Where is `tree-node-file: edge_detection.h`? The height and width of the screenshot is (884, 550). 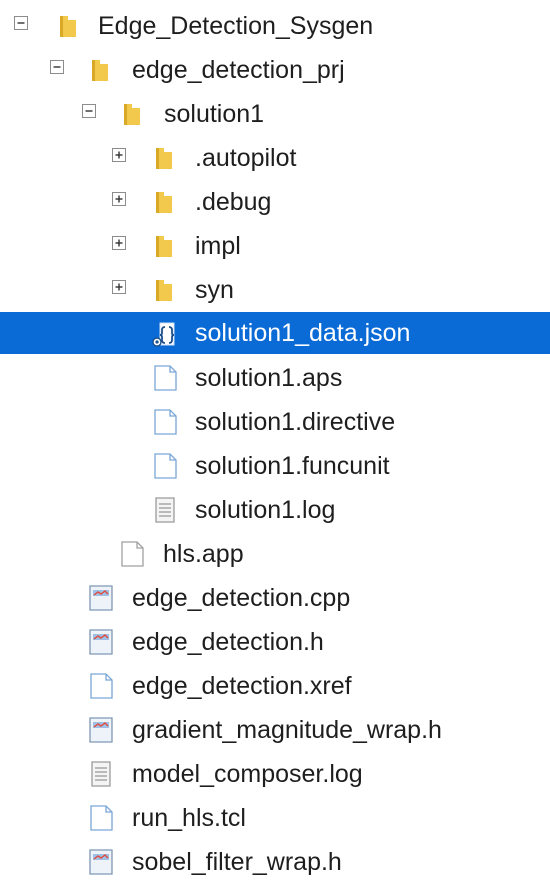 tree-node-file: edge_detection.h is located at coordinates (275, 642).